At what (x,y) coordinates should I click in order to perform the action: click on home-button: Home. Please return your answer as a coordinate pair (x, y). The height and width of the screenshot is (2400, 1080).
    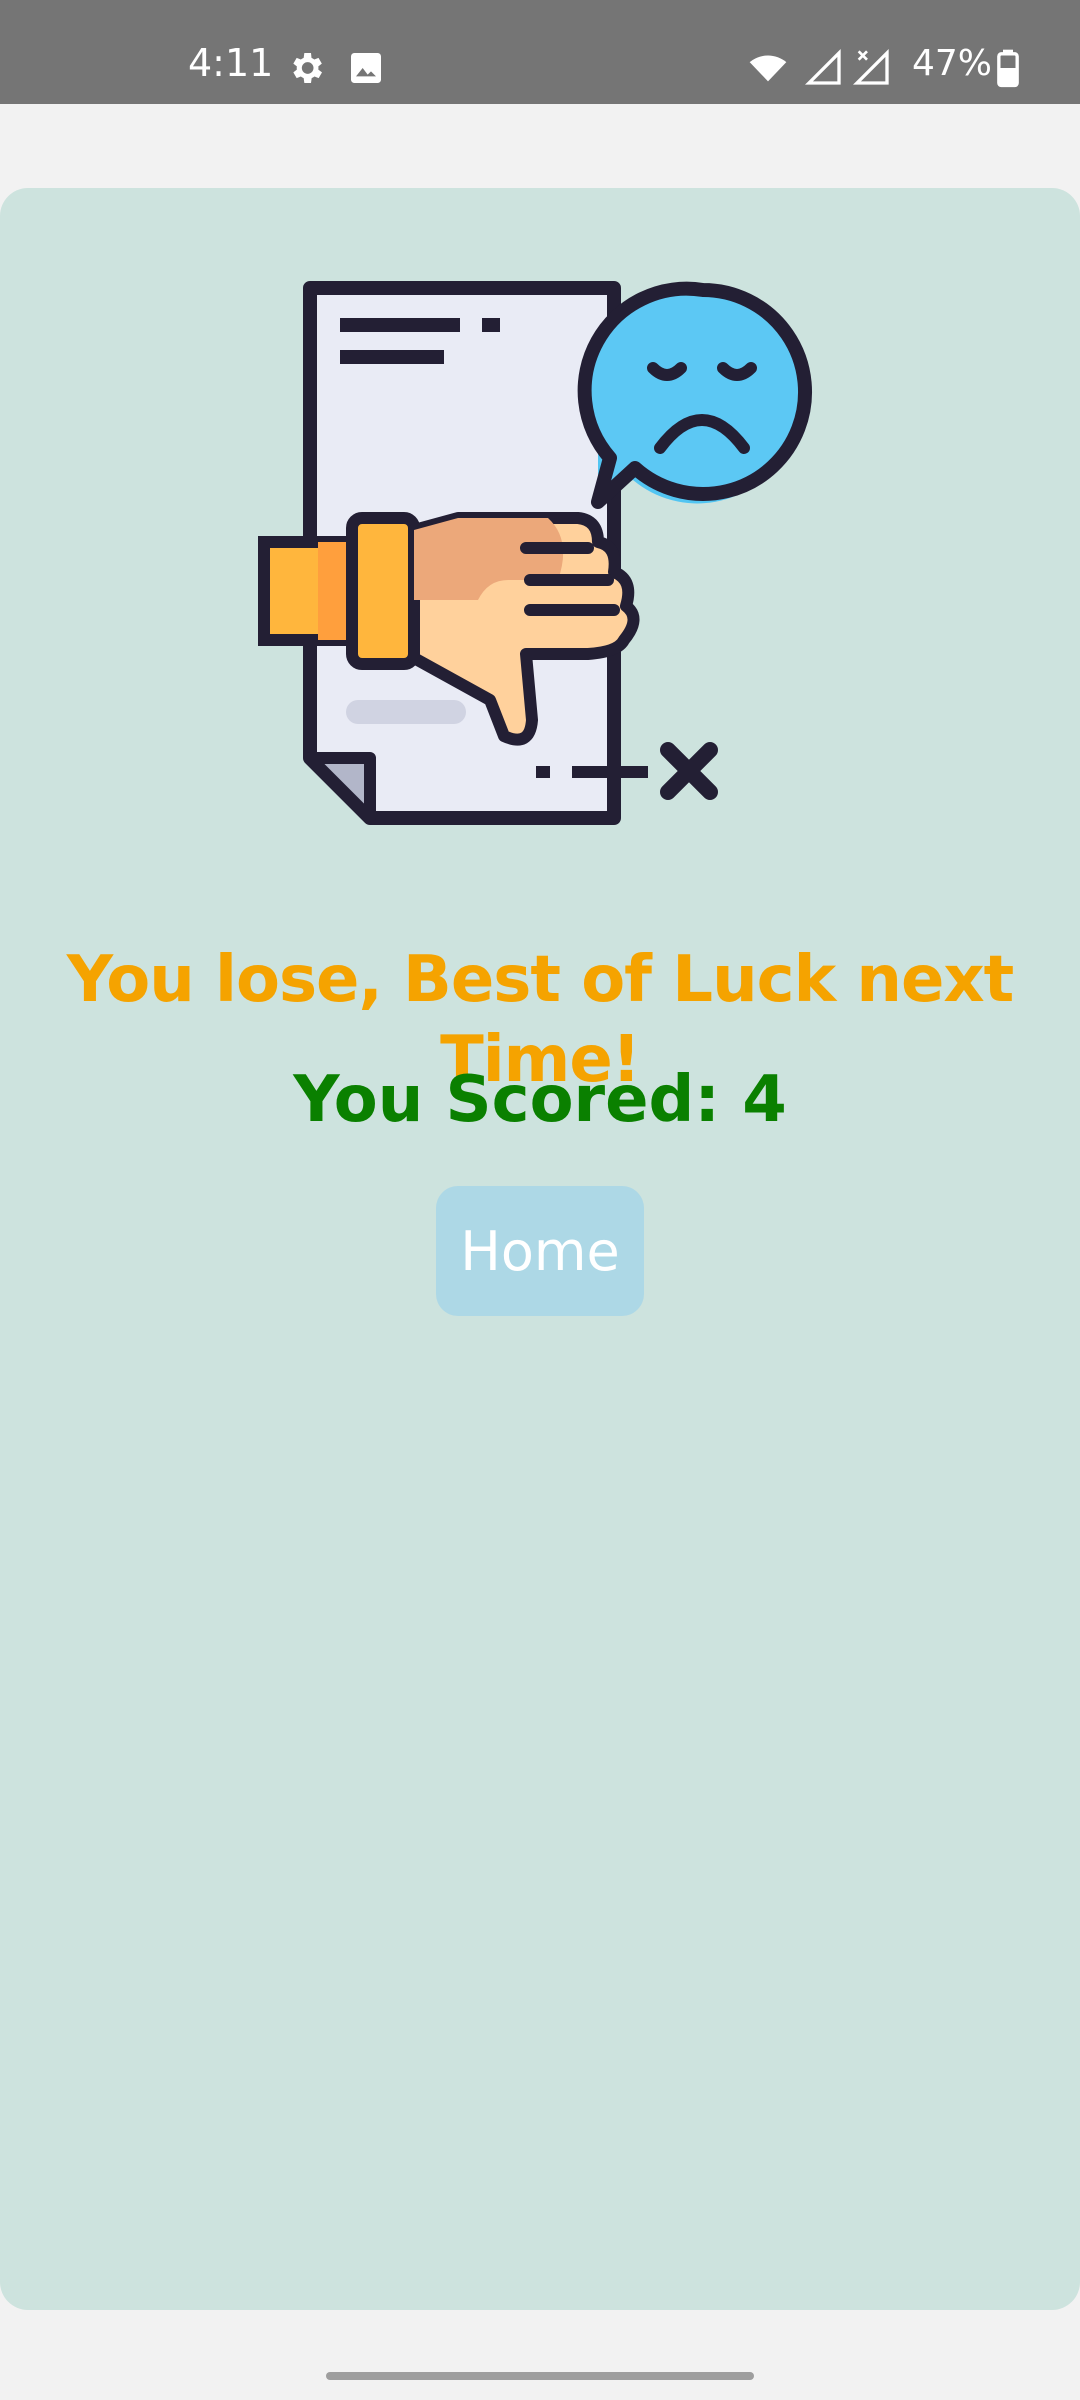
    Looking at the image, I should click on (540, 1251).